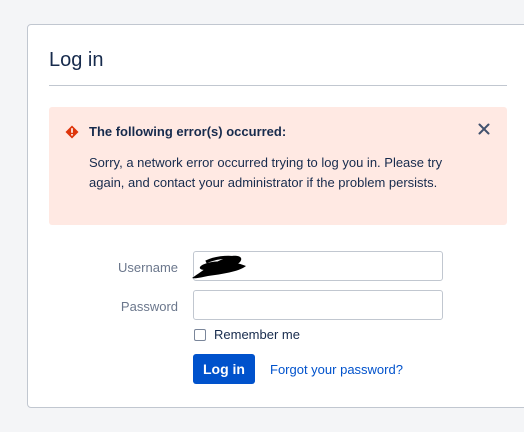  I want to click on remember-me-label: Remember me, so click(257, 334).